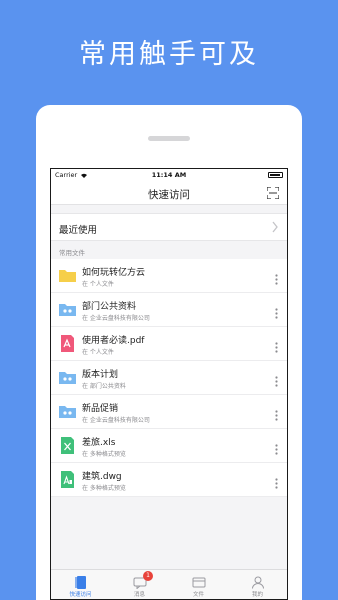 This screenshot has height=600, width=338. Describe the element at coordinates (78, 230) in the screenshot. I see `recent-label: 最近使用` at that location.